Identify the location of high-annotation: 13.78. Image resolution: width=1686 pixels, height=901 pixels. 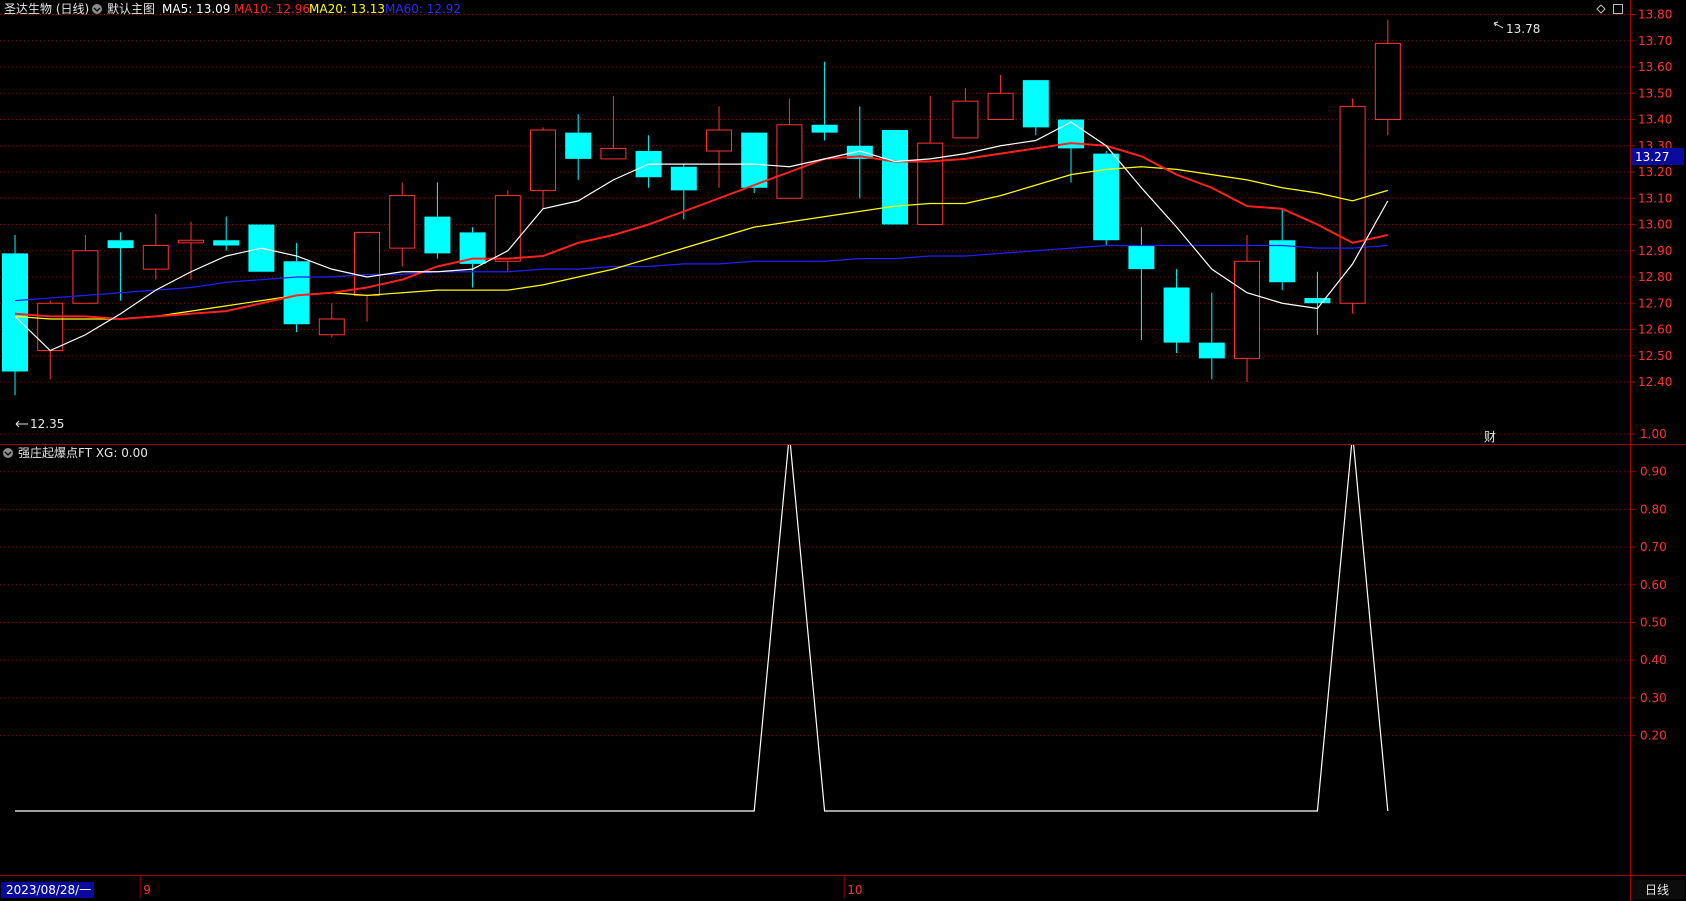
(1516, 28).